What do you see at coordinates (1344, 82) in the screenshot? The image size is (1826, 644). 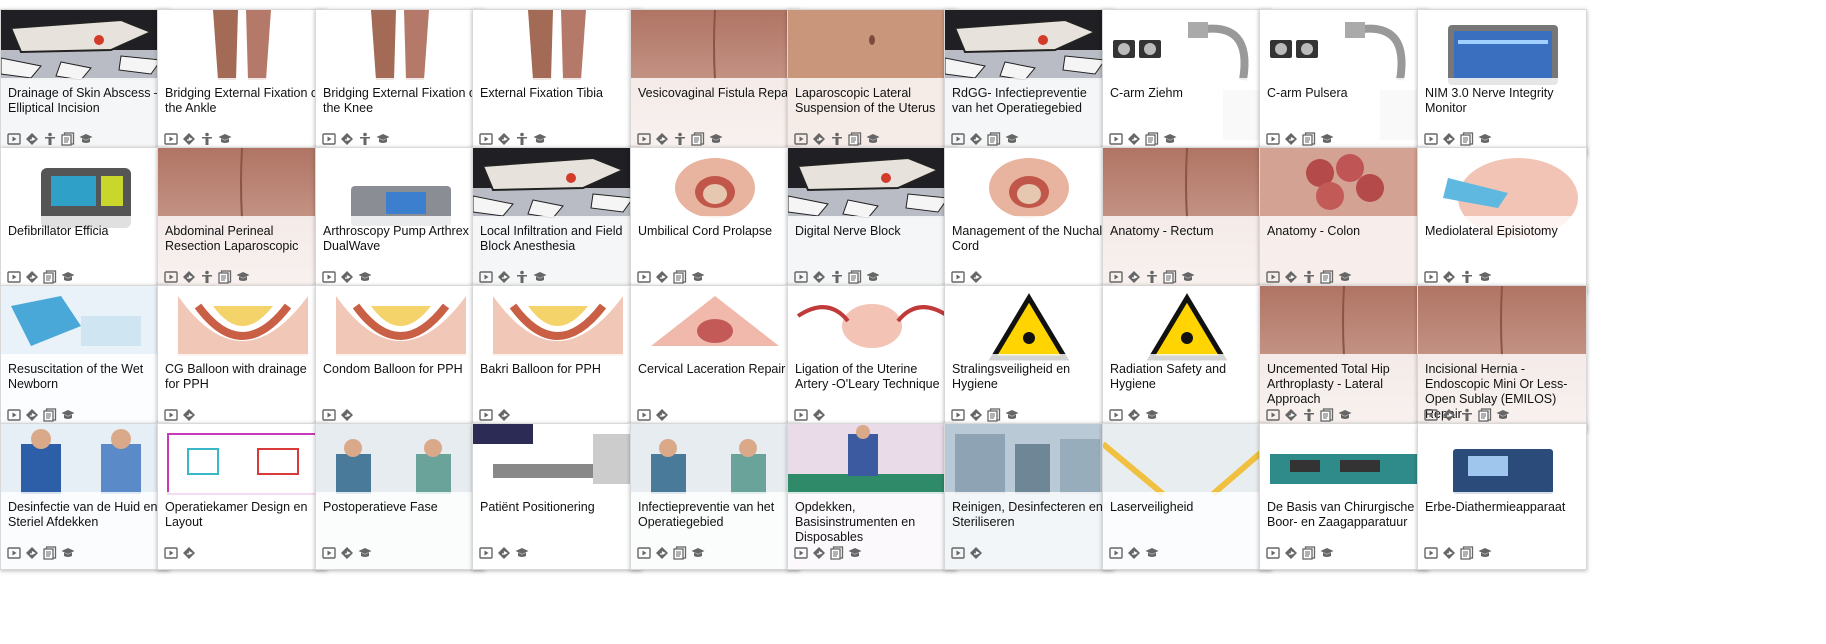 I see `module-card-9: C-arm Pulsera` at bounding box center [1344, 82].